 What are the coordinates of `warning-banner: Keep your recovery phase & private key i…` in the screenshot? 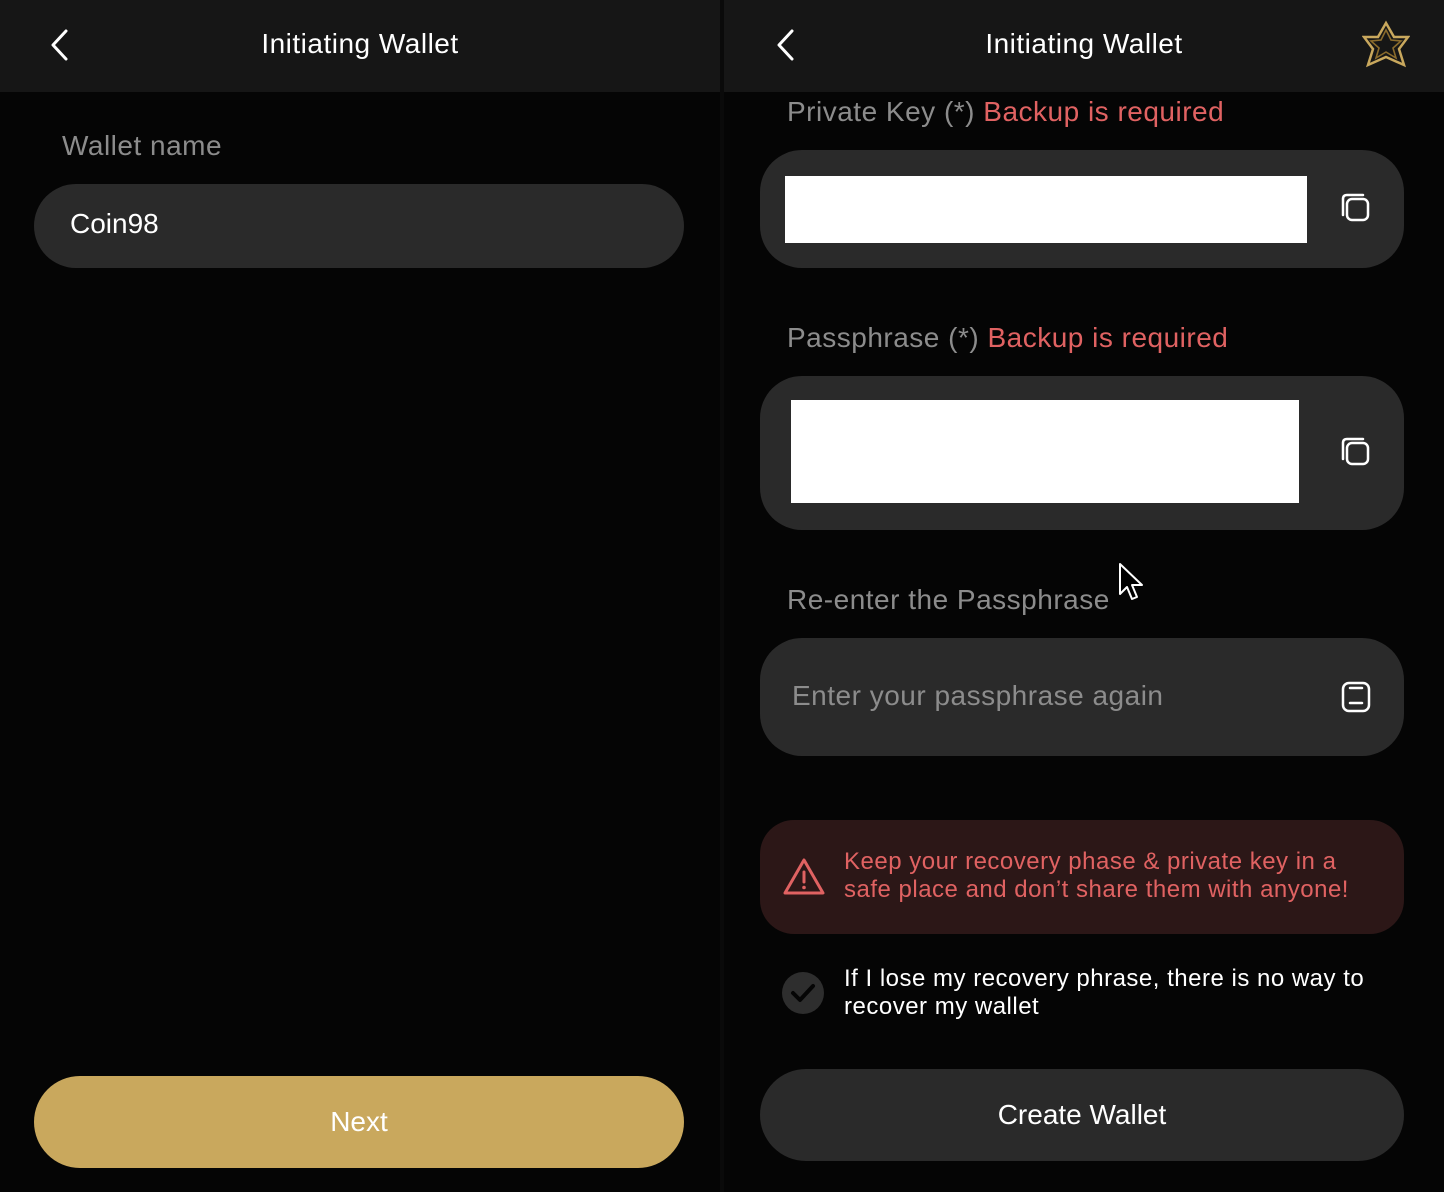 It's located at (1082, 877).